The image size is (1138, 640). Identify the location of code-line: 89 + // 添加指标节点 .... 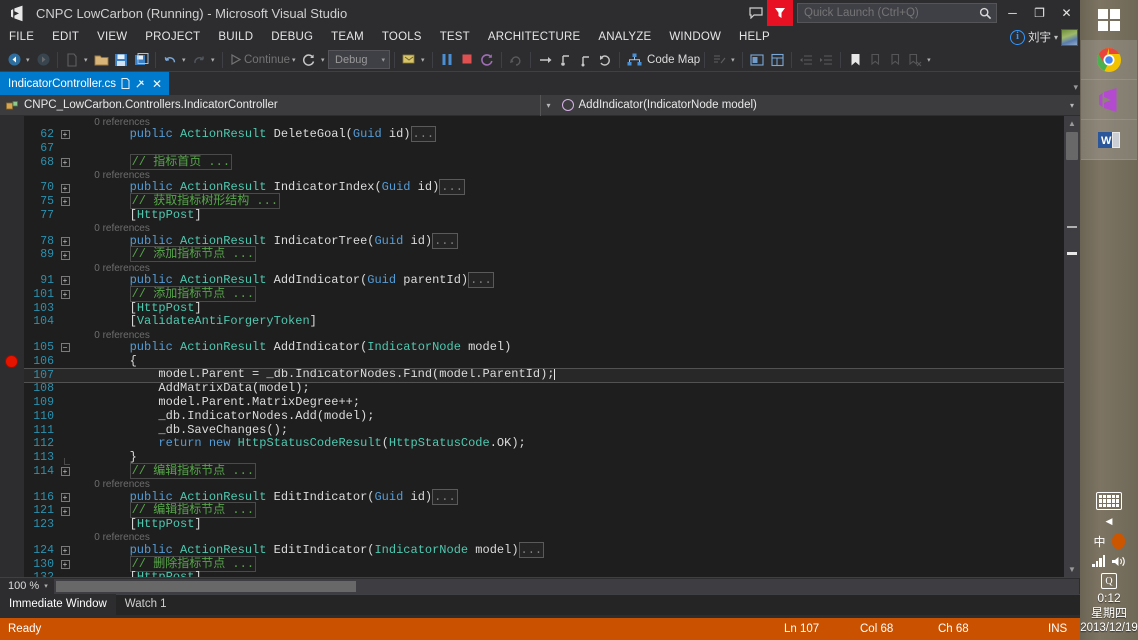
(544, 254).